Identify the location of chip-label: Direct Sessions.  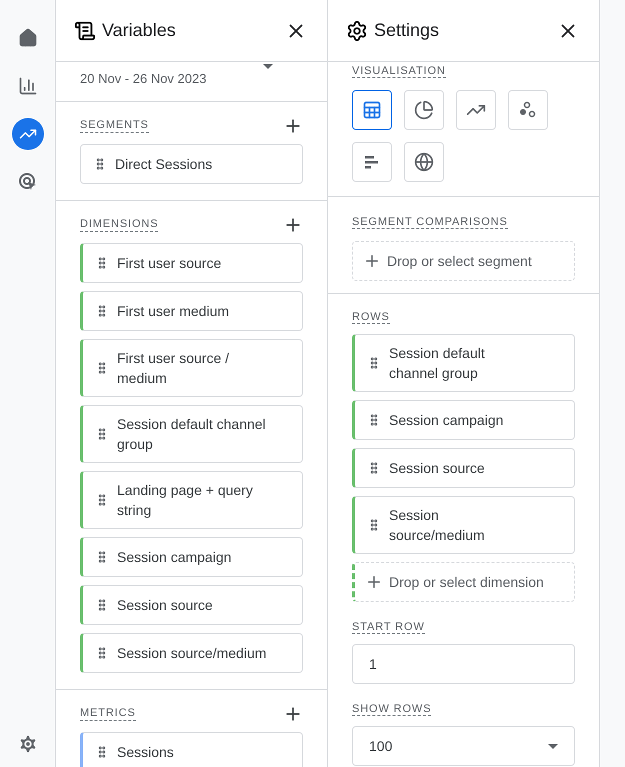
(163, 164).